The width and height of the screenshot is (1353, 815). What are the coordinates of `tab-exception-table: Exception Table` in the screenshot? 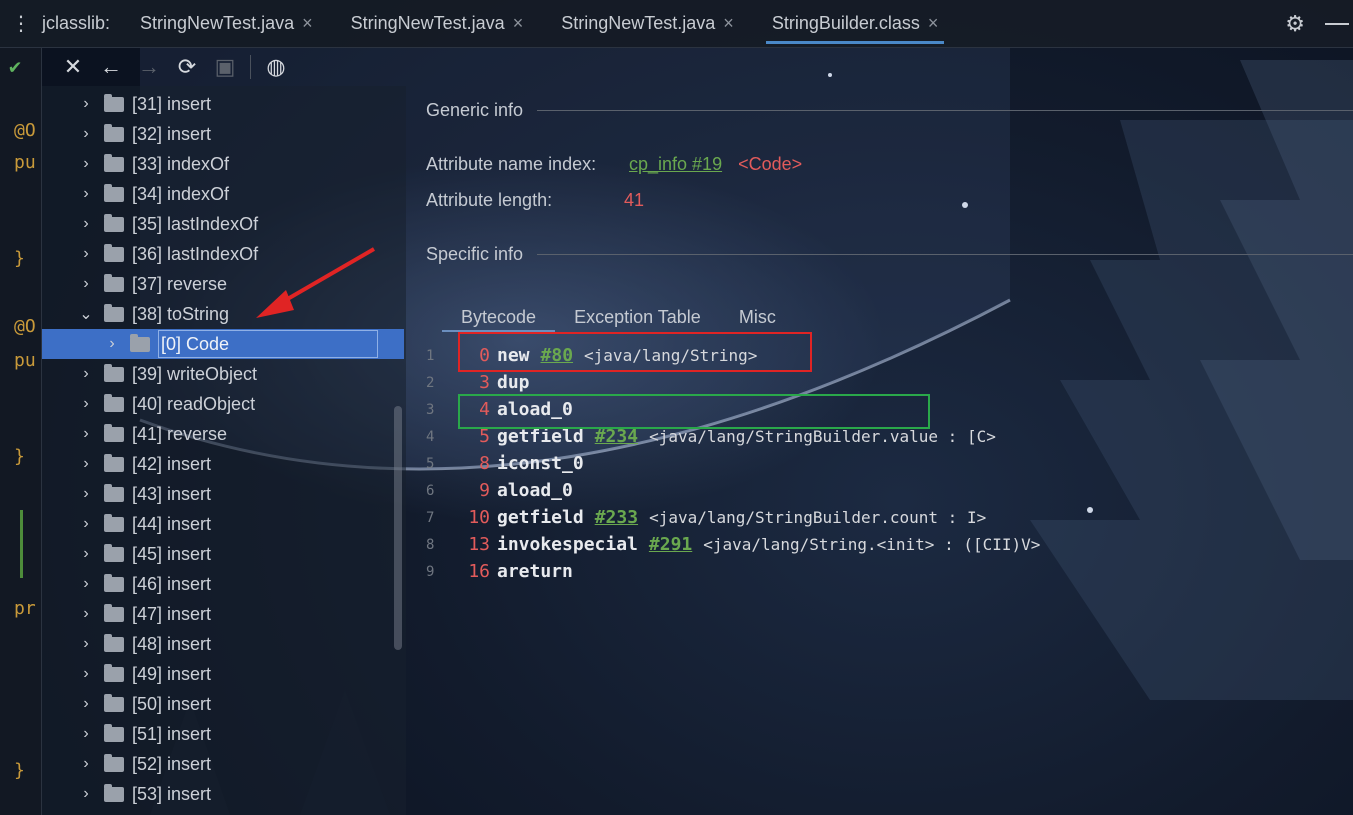 It's located at (637, 319).